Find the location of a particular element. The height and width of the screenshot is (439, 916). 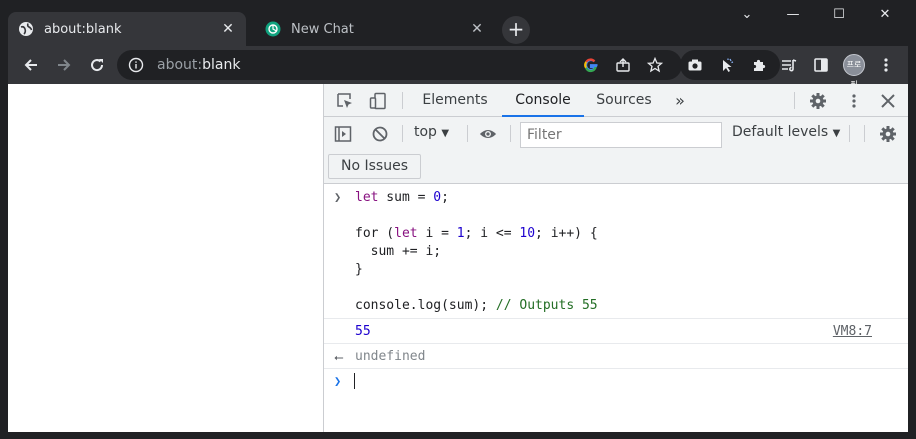

close-icon is located at coordinates (888, 101).